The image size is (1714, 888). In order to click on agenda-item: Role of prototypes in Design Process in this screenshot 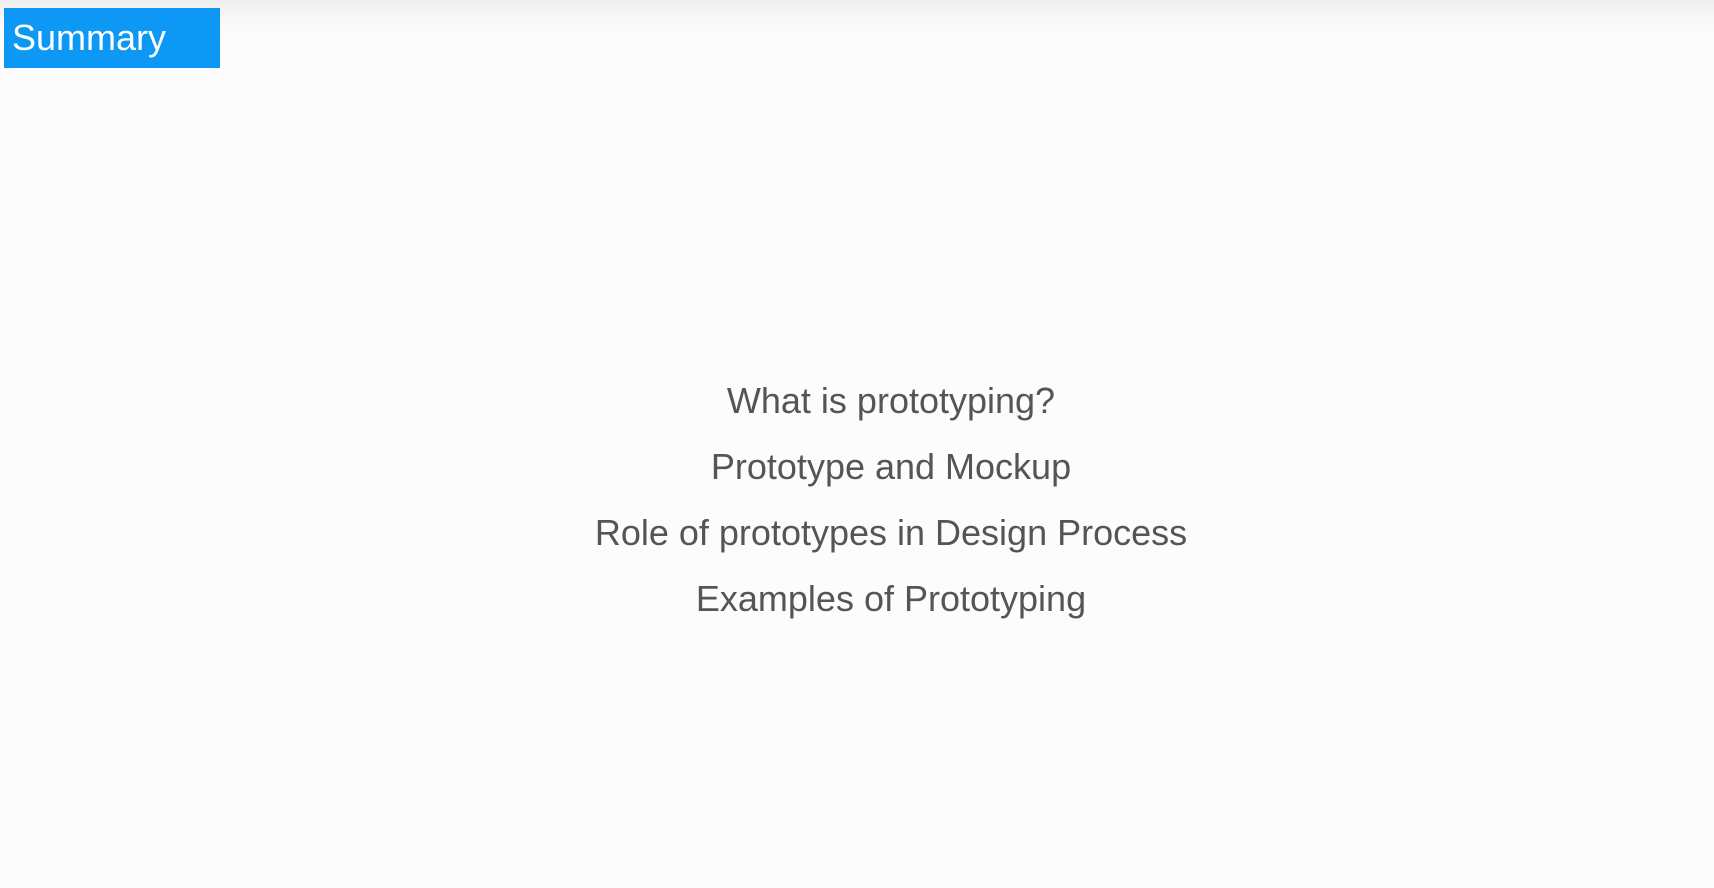, I will do `click(891, 532)`.